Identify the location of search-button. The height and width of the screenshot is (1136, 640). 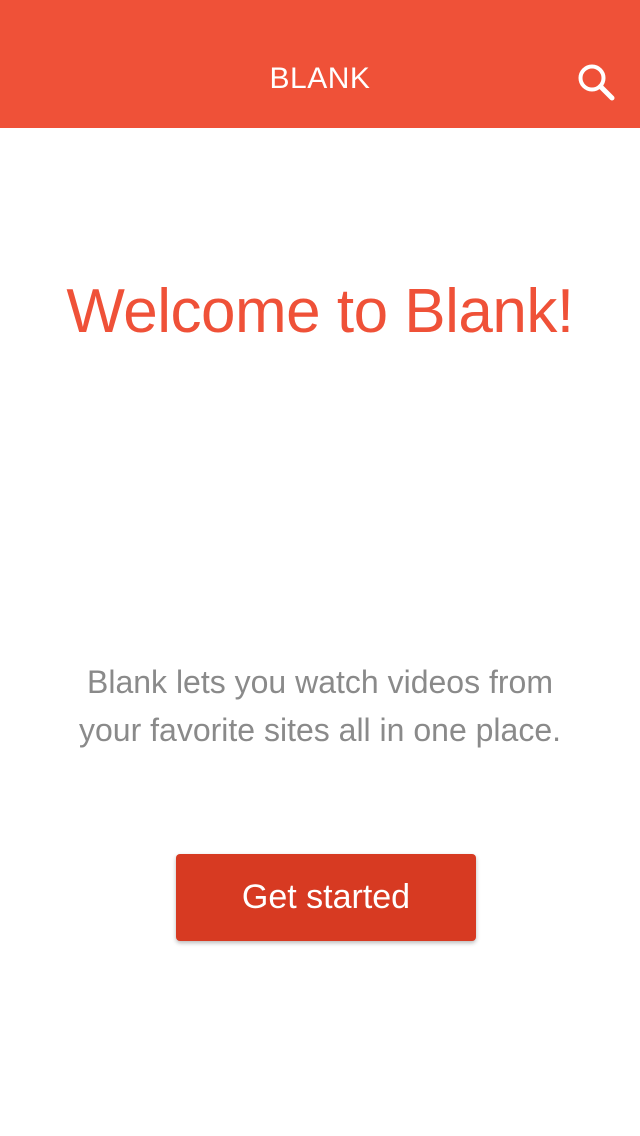
(596, 82).